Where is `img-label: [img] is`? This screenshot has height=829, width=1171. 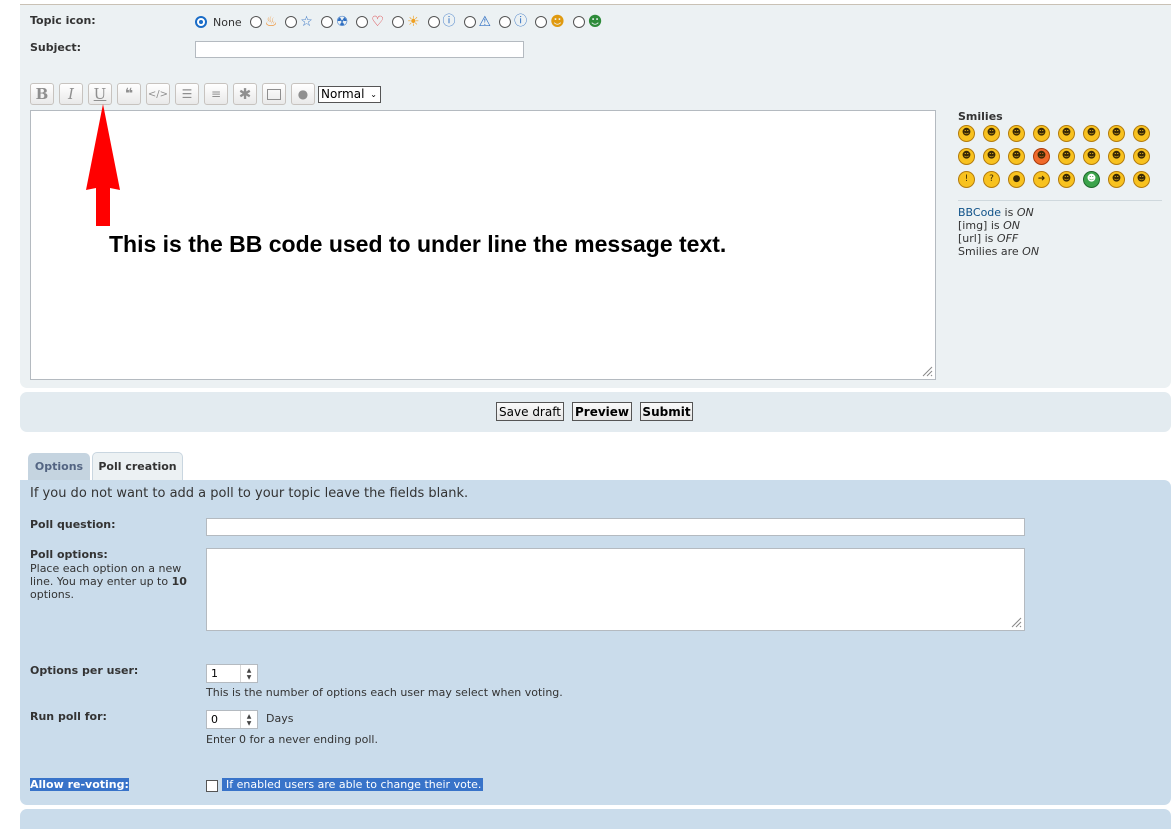
img-label: [img] is is located at coordinates (981, 225).